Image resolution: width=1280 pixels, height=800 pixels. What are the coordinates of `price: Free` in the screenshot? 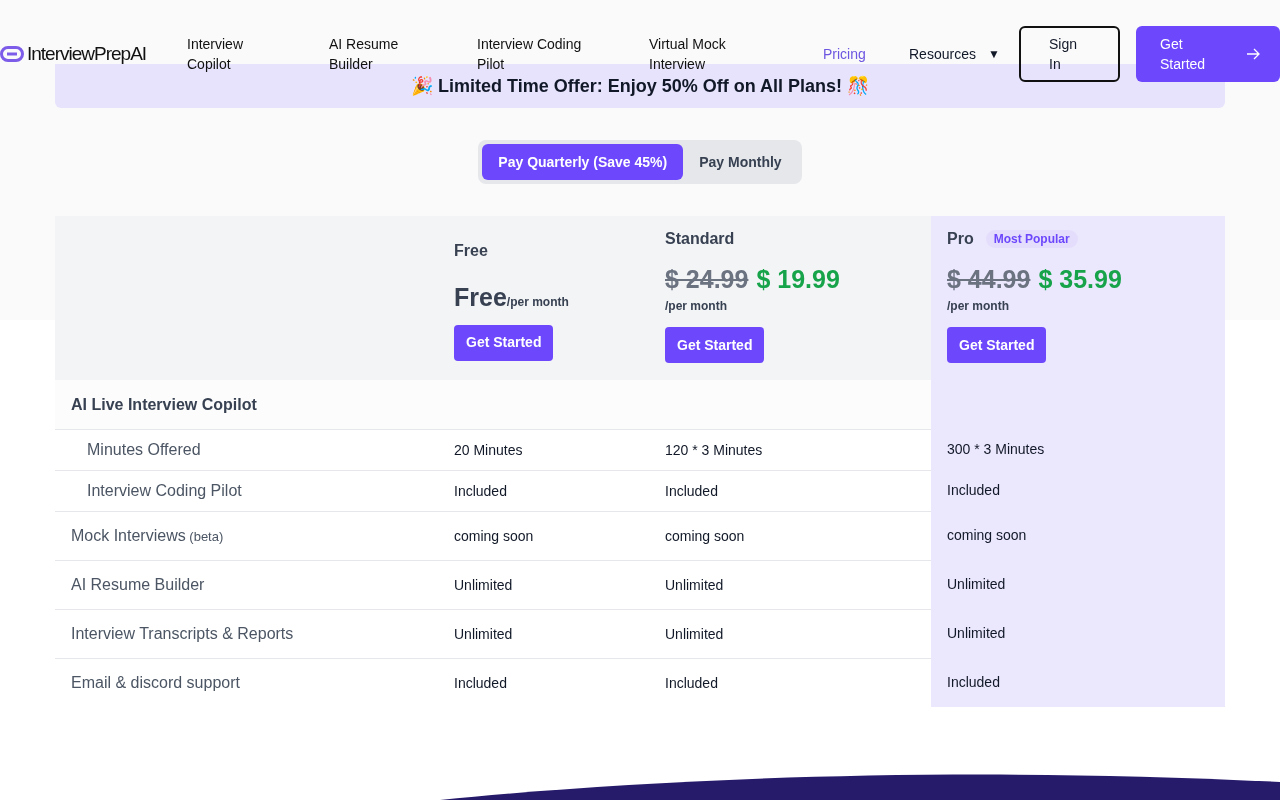 It's located at (480, 297).